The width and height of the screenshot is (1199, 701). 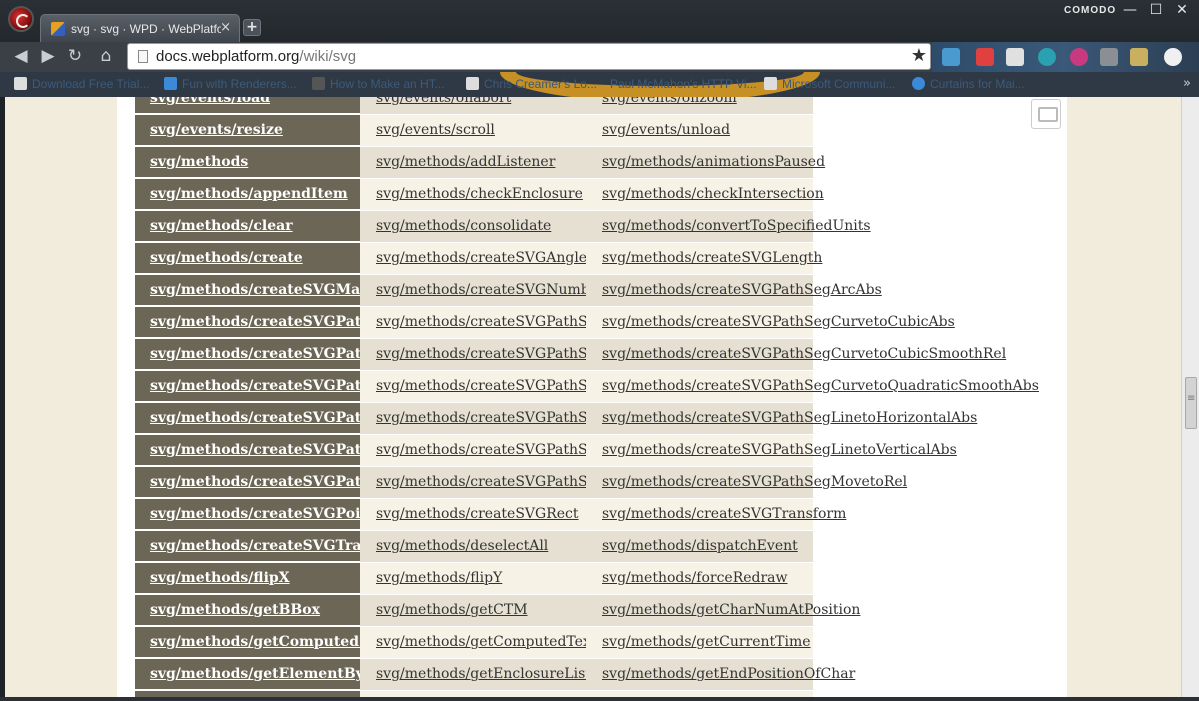 What do you see at coordinates (48, 56) in the screenshot?
I see `forward-icon: ▶` at bounding box center [48, 56].